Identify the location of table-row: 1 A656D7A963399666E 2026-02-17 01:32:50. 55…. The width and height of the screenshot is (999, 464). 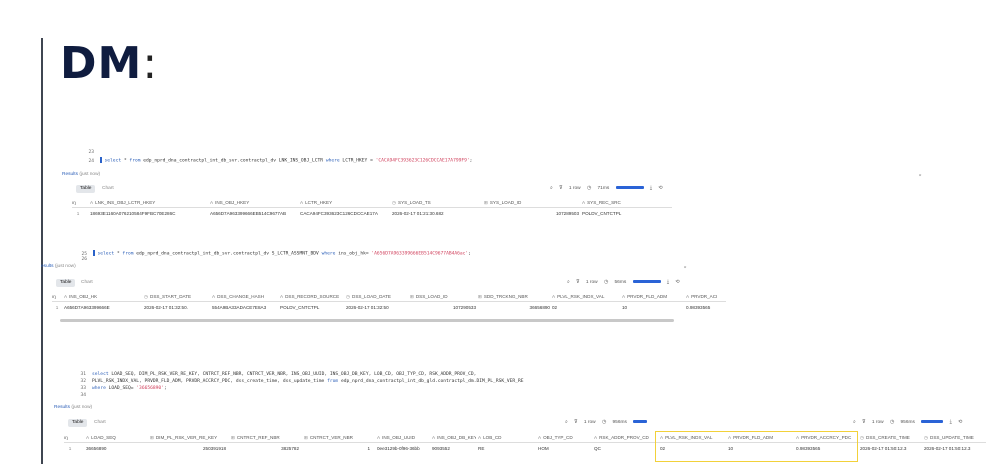
(389, 308).